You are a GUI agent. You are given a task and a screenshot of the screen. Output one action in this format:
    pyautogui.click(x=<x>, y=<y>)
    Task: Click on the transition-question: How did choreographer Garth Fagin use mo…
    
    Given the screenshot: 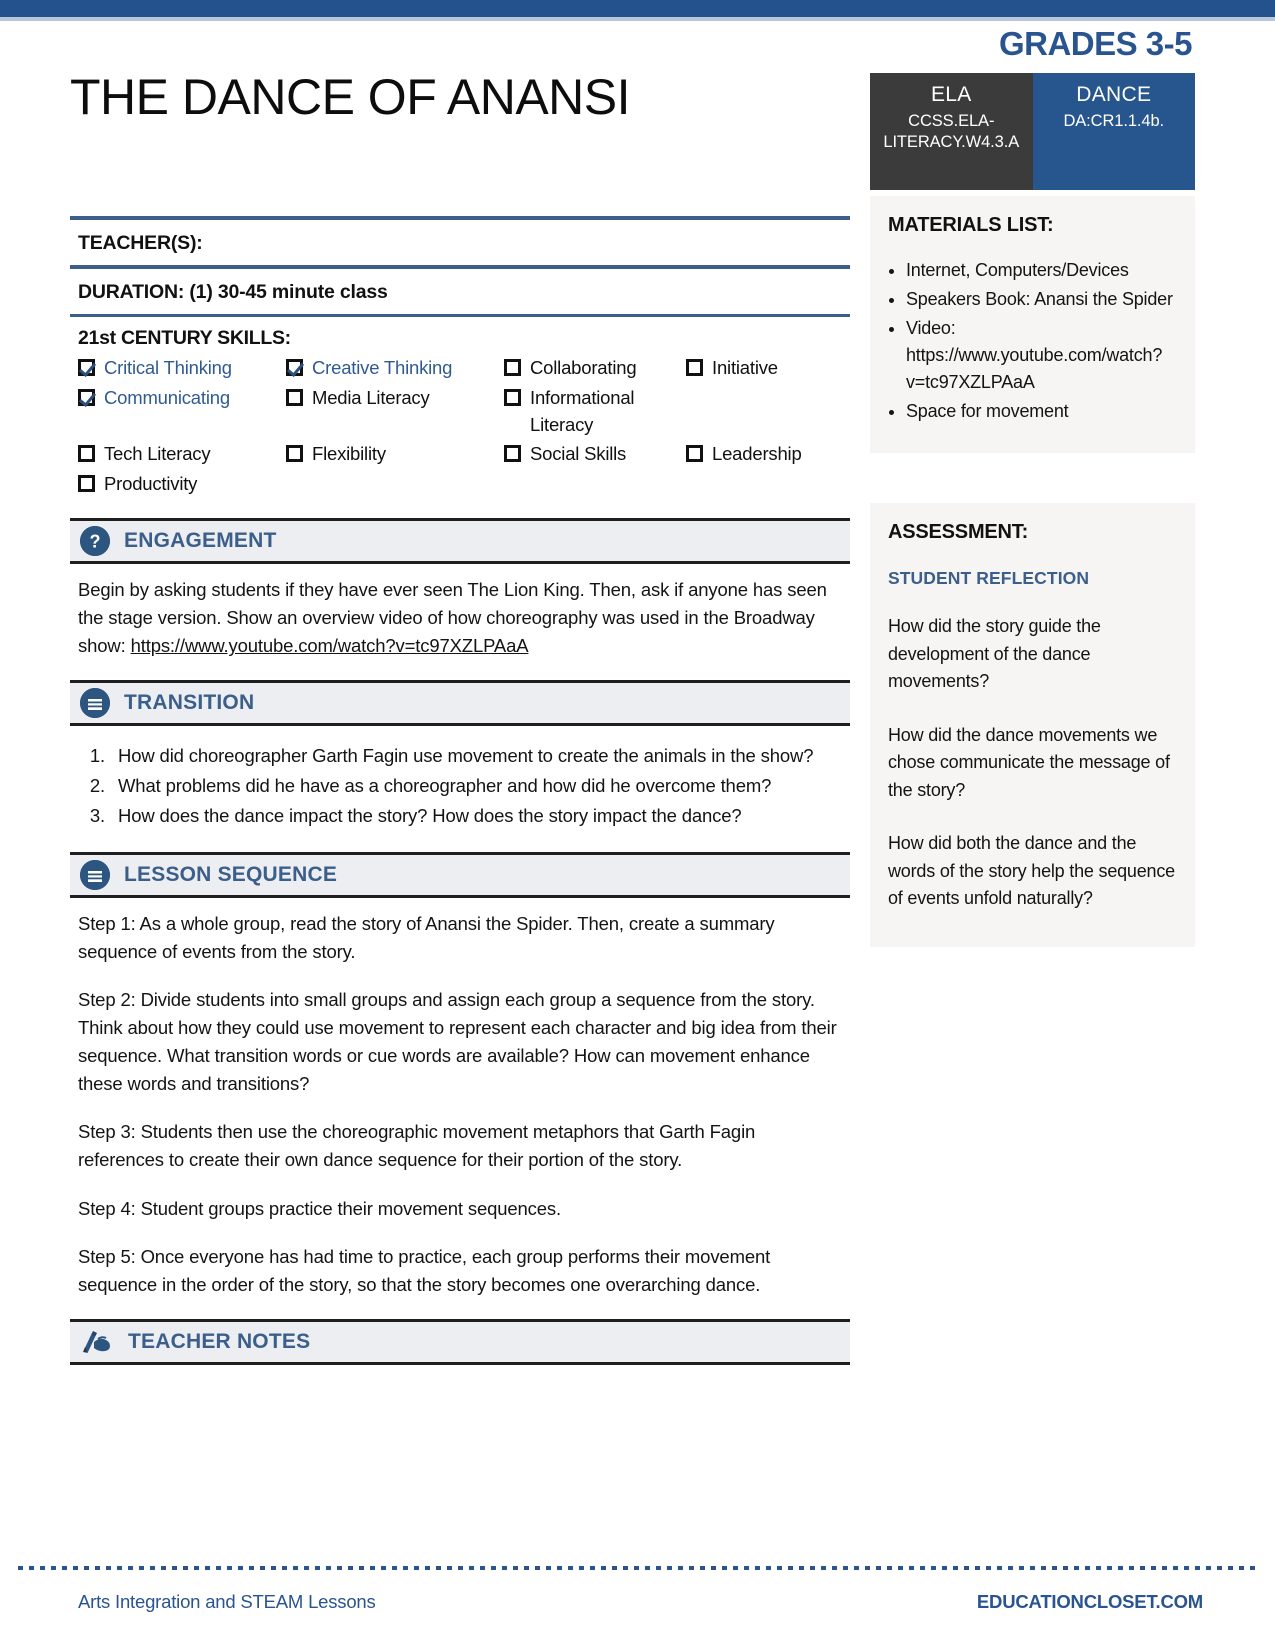 What is the action you would take?
    pyautogui.click(x=477, y=756)
    